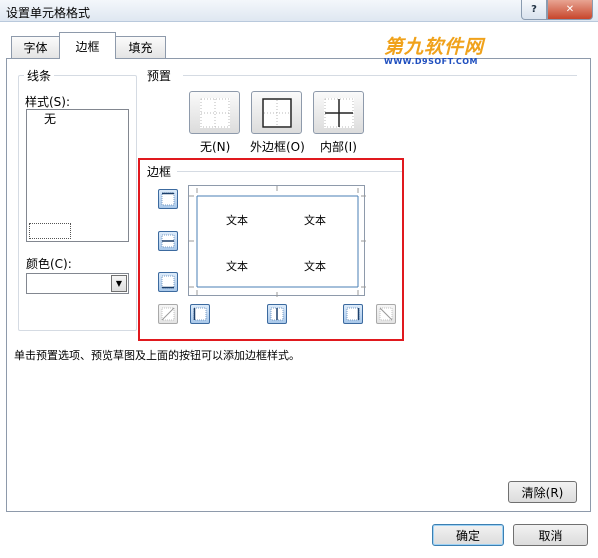 The image size is (598, 558). I want to click on cancel-button: 取消, so click(550, 535).